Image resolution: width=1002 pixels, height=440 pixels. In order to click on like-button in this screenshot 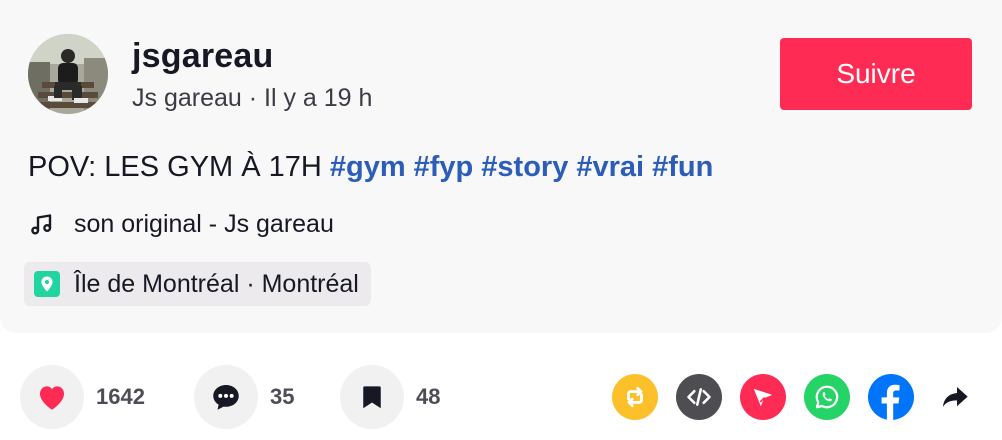, I will do `click(52, 397)`.